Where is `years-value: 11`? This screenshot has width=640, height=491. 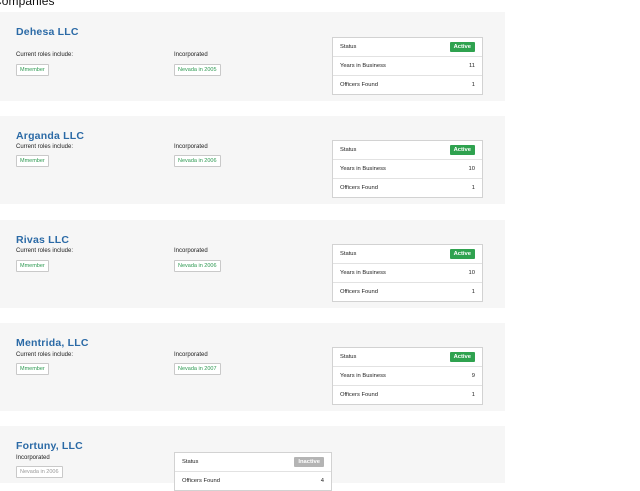 years-value: 11 is located at coordinates (471, 66).